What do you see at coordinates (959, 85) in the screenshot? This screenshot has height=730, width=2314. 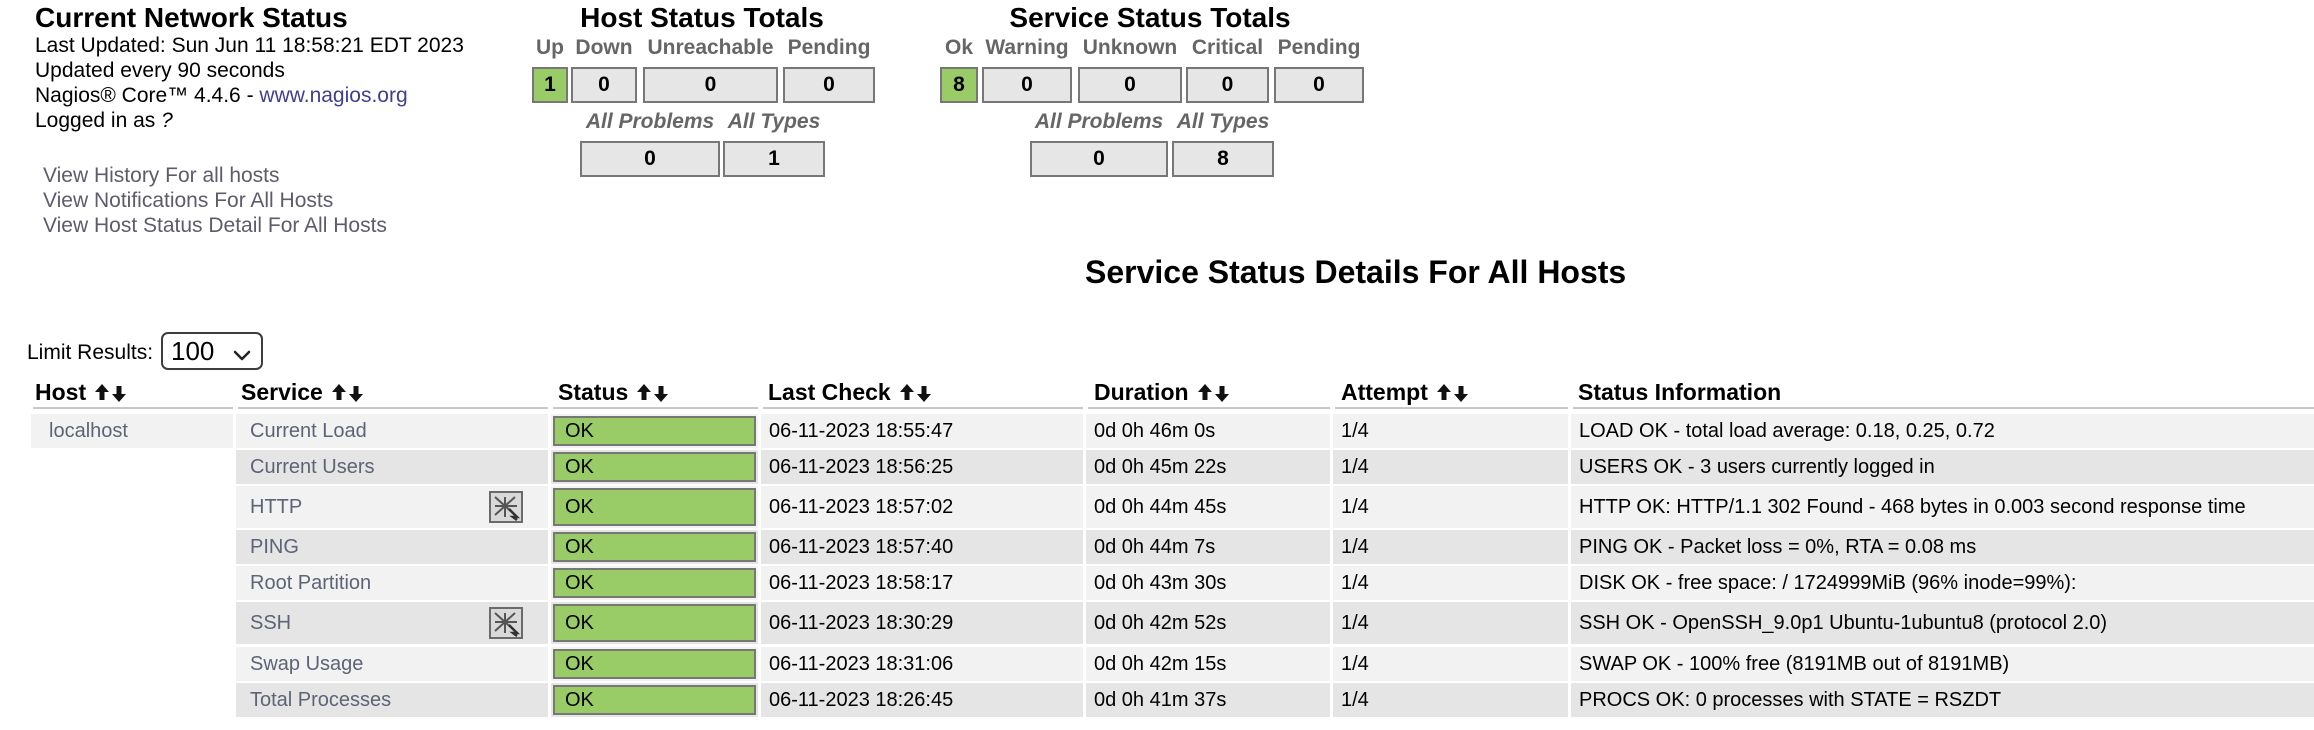 I see `service-ok-count: 8` at bounding box center [959, 85].